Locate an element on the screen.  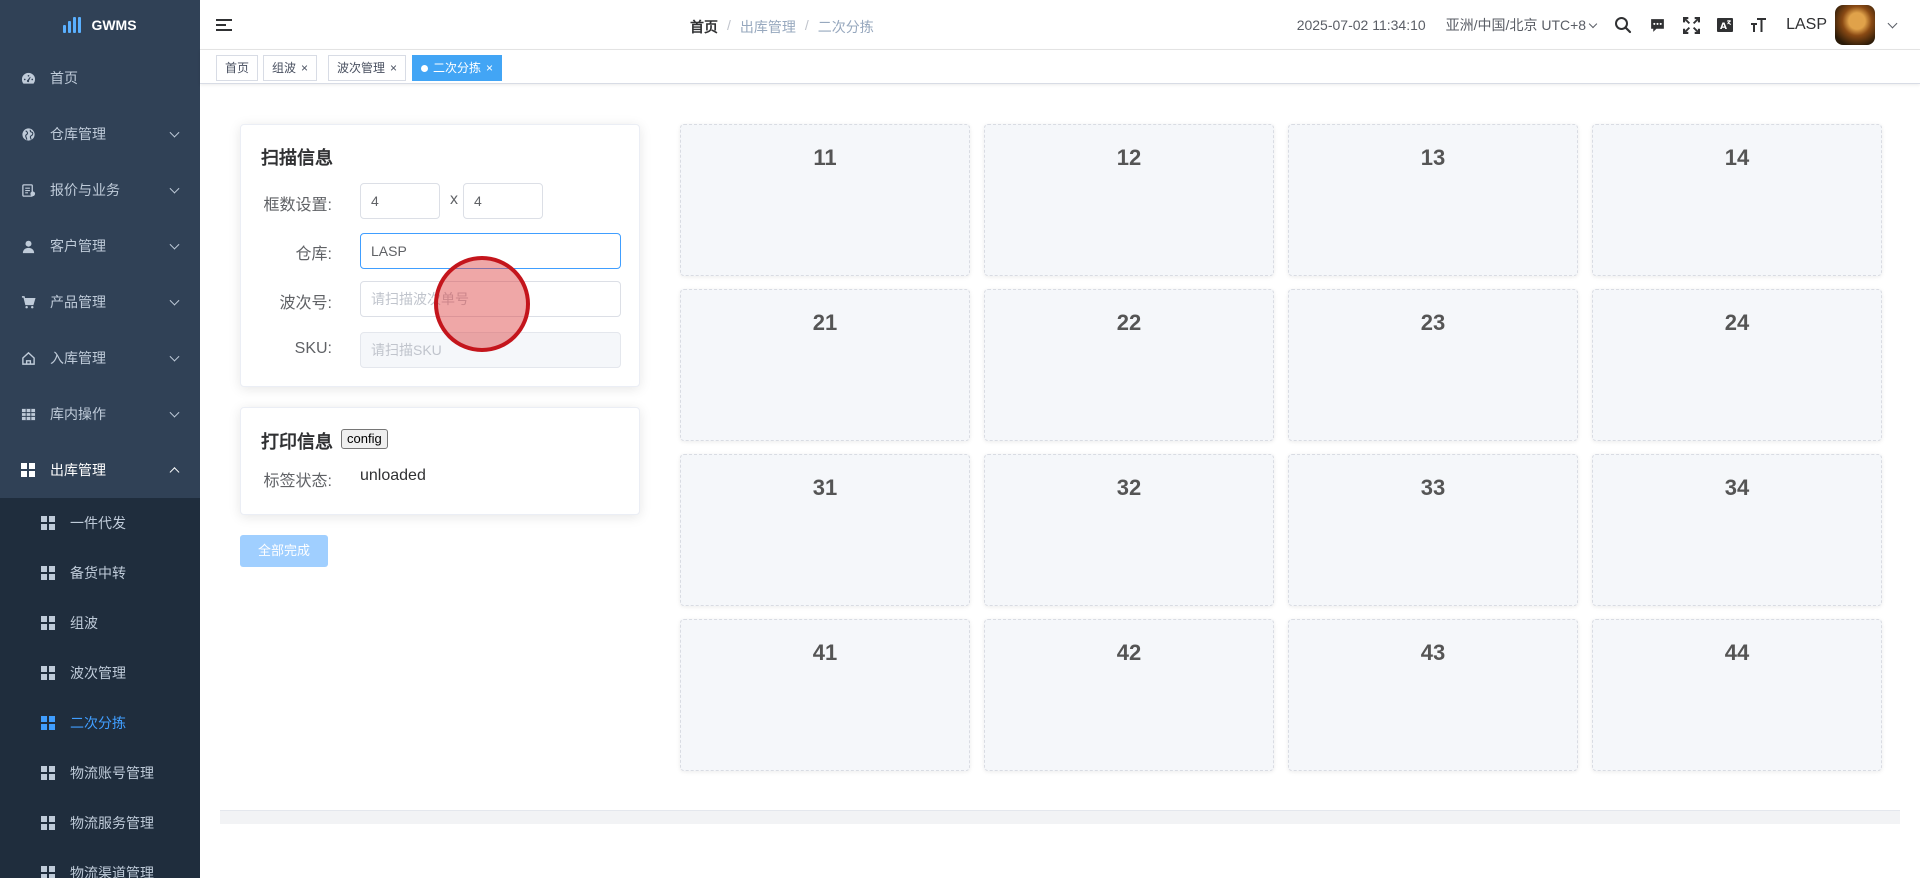
scan-info-title: 扫描信息 is located at coordinates (297, 158).